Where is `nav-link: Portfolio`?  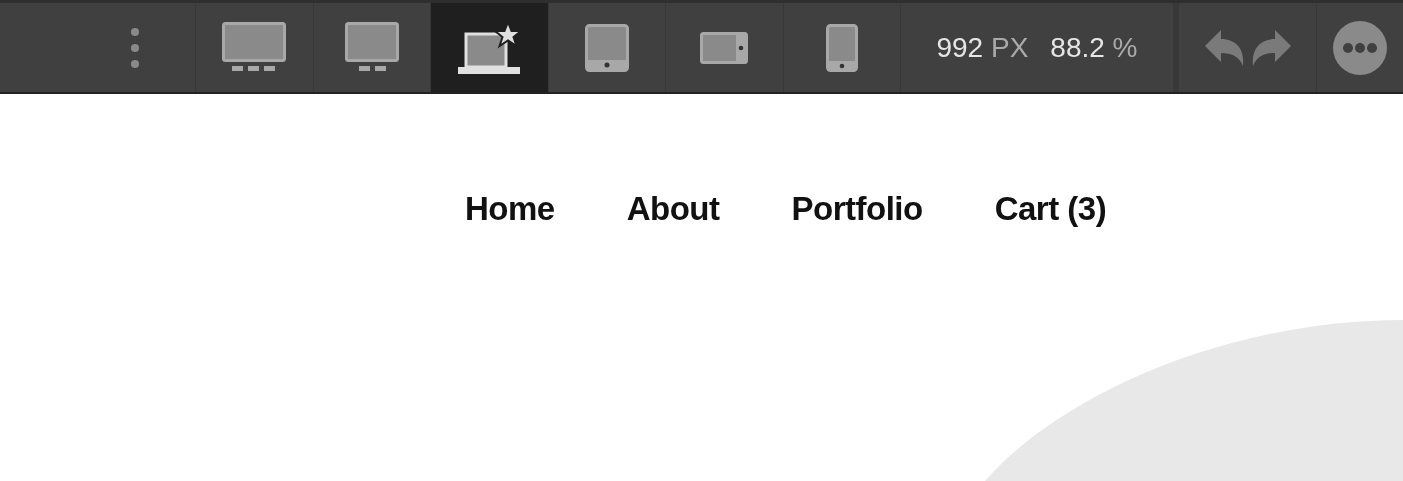 nav-link: Portfolio is located at coordinates (857, 209).